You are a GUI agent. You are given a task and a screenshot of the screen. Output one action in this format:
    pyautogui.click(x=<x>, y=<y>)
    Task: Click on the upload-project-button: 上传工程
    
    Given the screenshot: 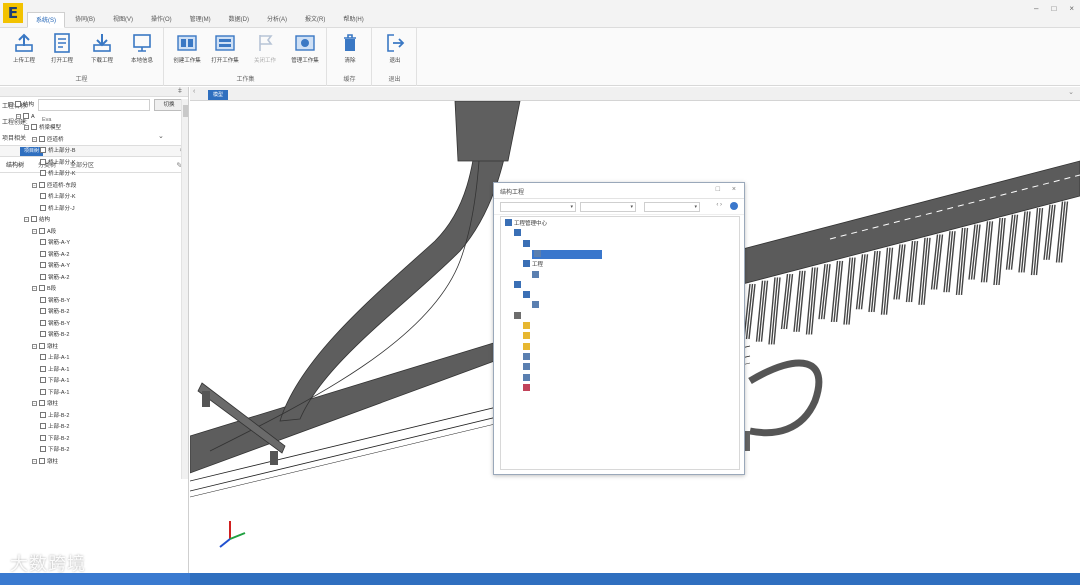 What is the action you would take?
    pyautogui.click(x=24, y=48)
    